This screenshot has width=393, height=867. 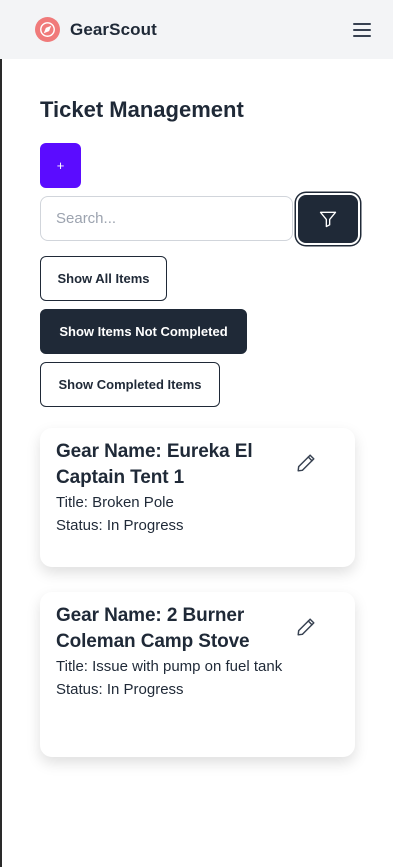 I want to click on add-ticket-button: +, so click(x=60, y=165).